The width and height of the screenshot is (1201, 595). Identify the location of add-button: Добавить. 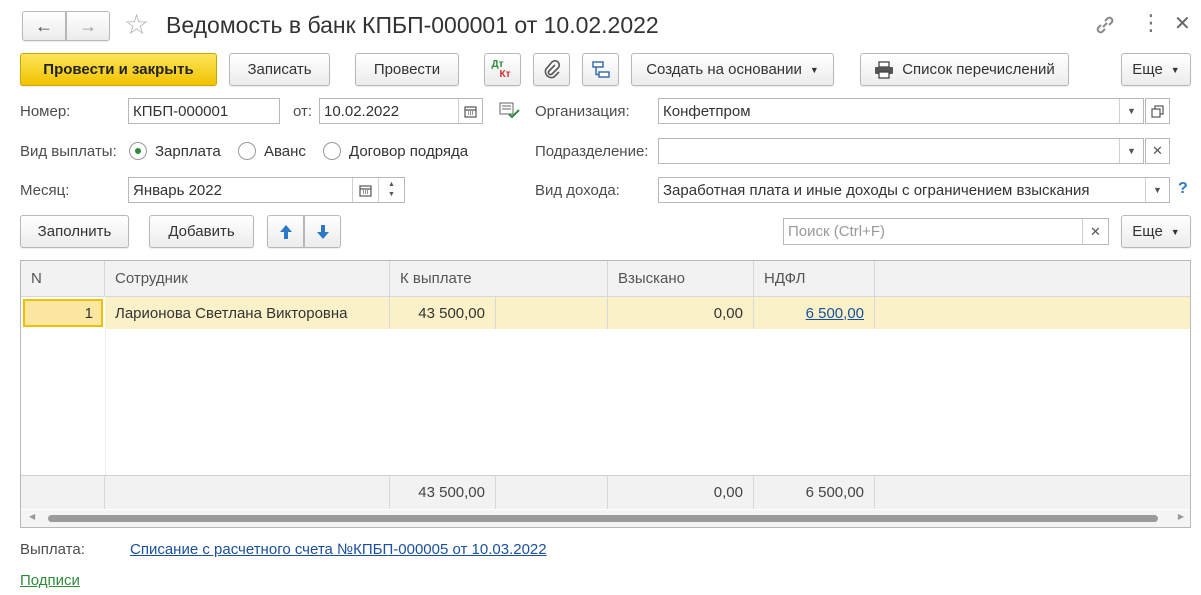
(201, 231).